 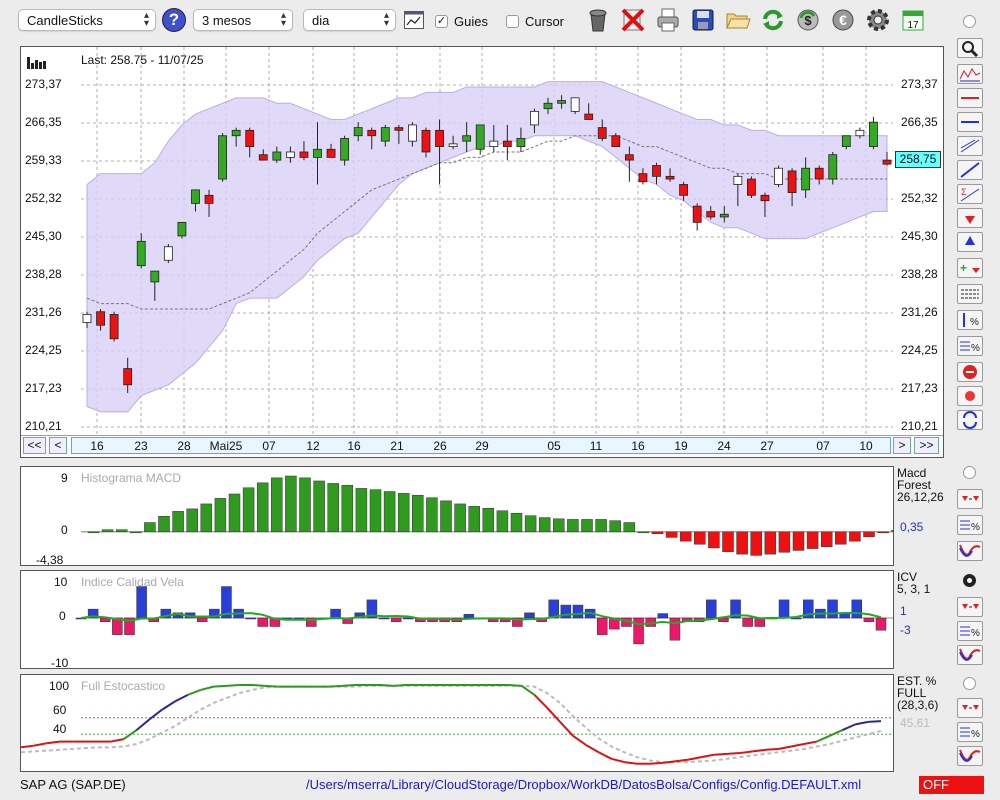 I want to click on price-axis-label-left: 217,23, so click(x=43, y=388).